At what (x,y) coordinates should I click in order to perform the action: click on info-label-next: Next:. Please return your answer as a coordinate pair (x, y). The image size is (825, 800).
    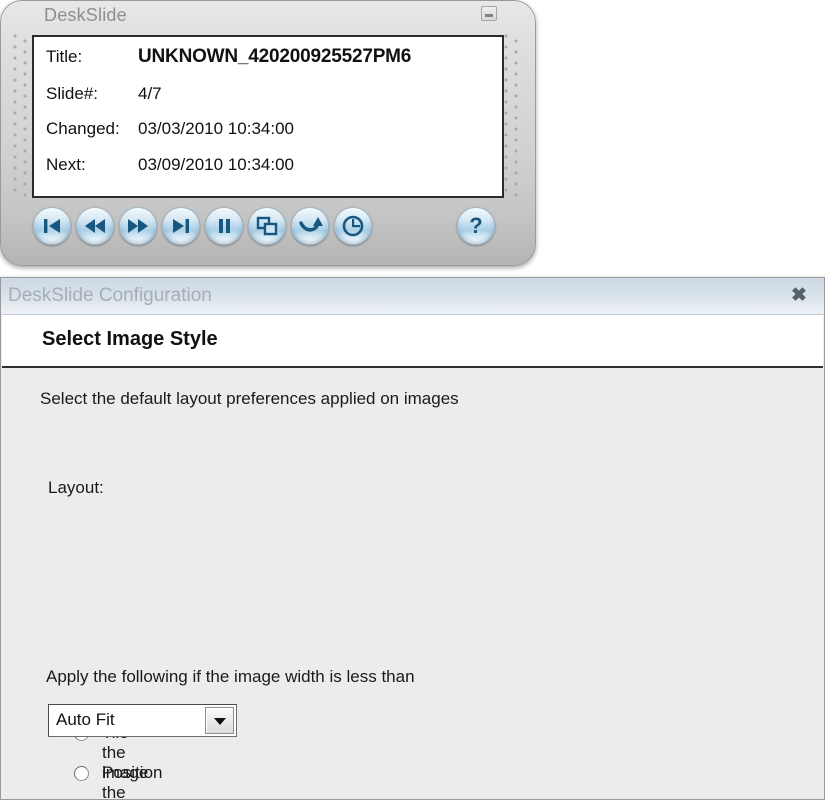
    Looking at the image, I should click on (66, 164).